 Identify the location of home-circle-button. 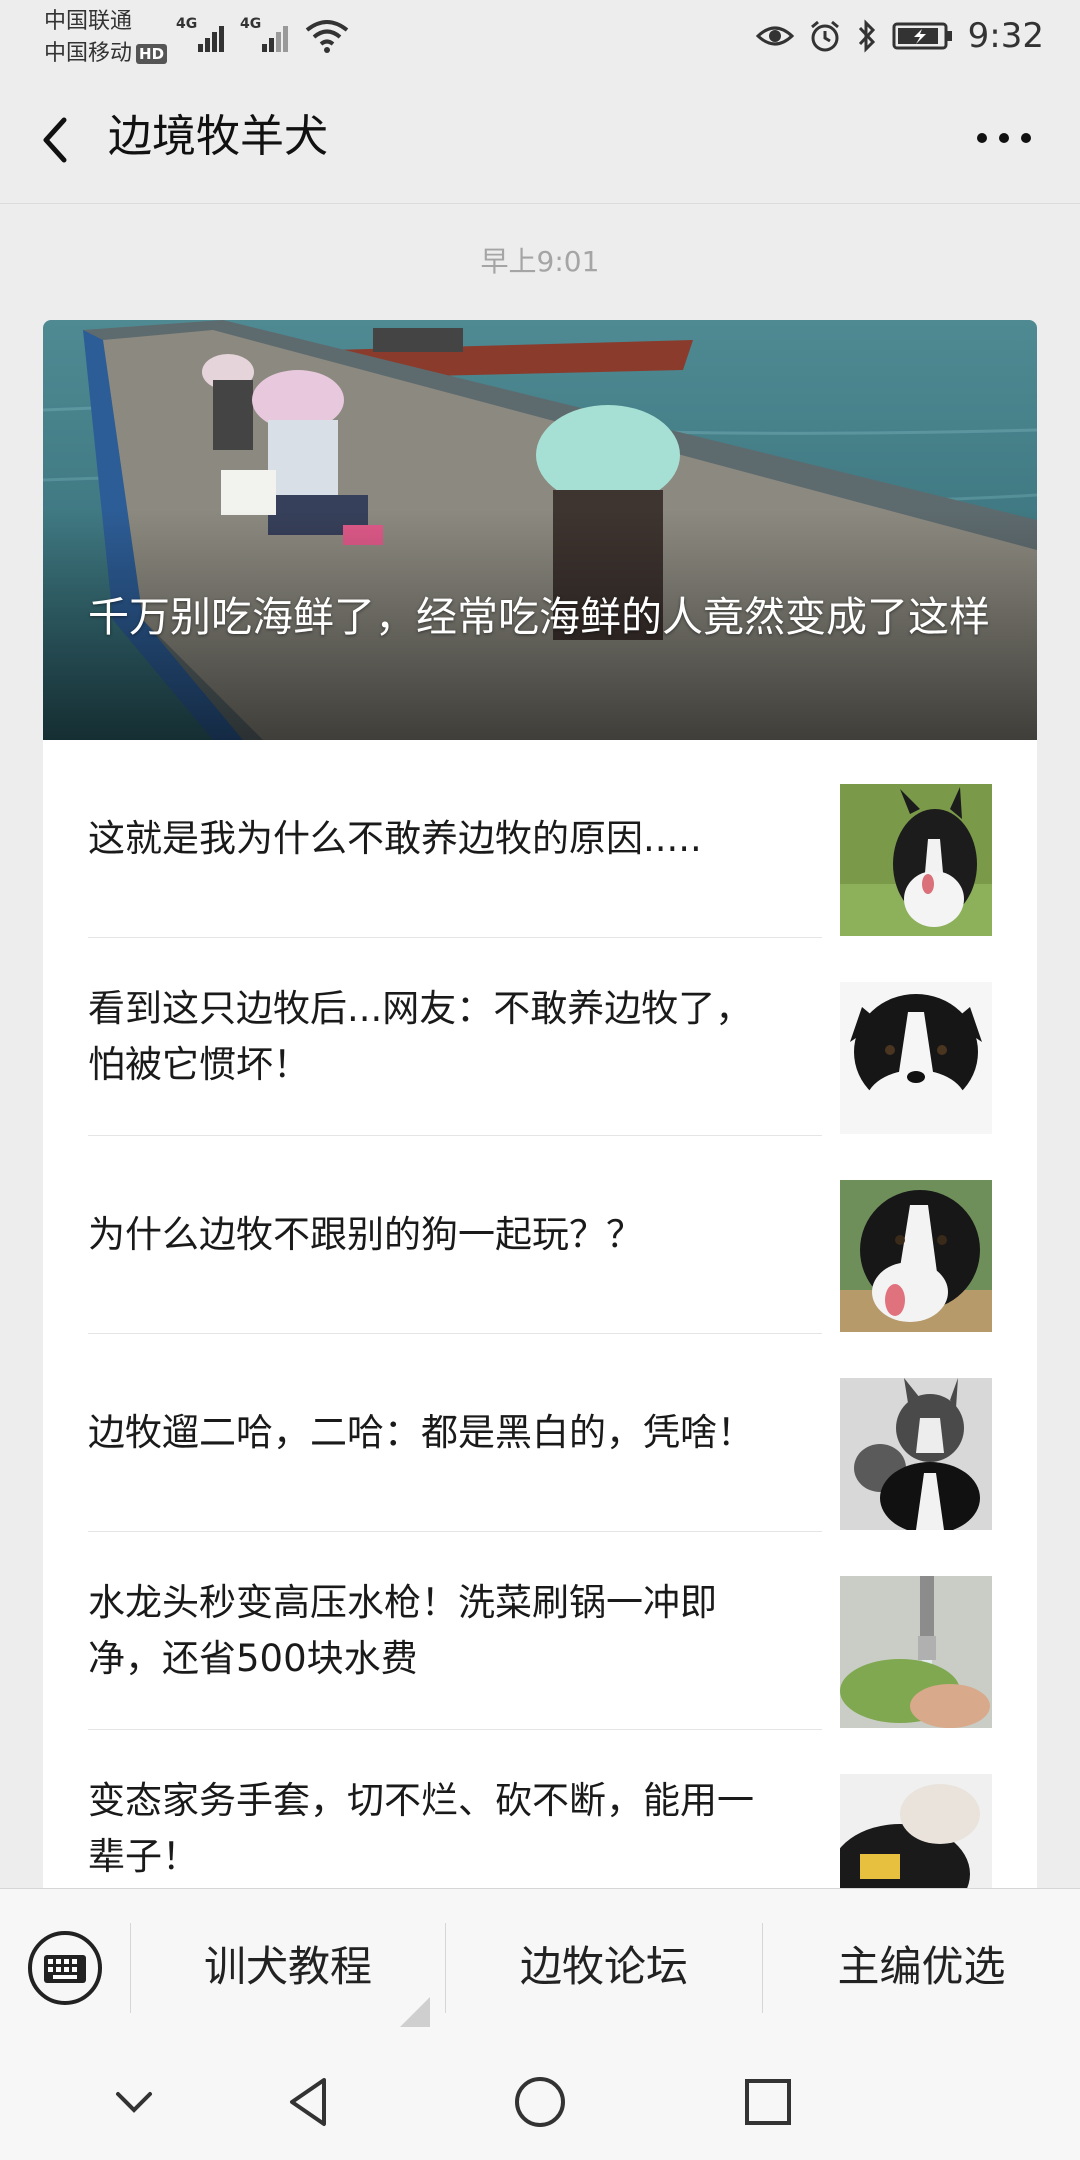
(540, 2102).